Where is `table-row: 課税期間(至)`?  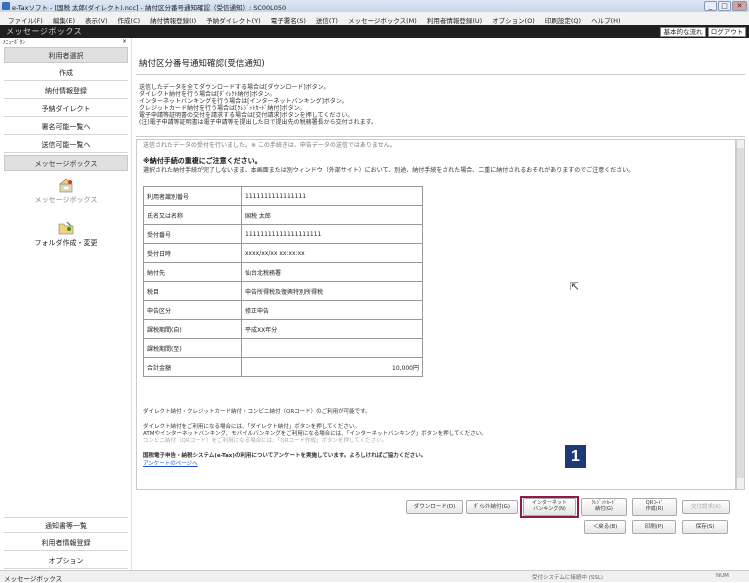
table-row: 課税期間(至) is located at coordinates (283, 348).